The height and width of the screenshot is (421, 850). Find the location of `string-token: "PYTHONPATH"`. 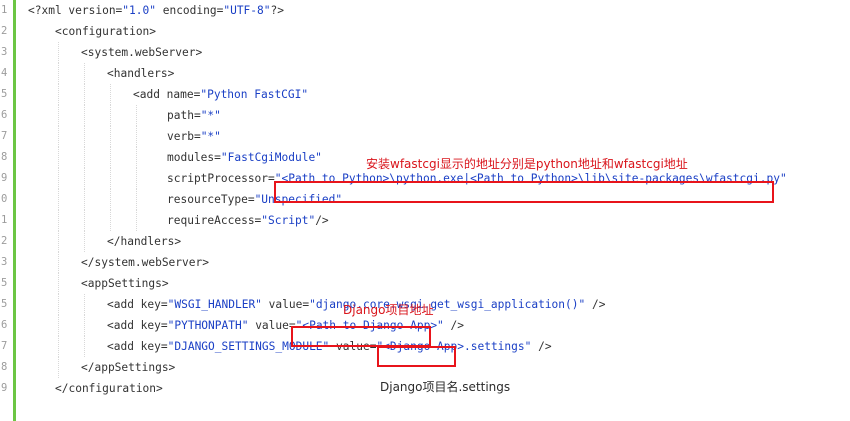

string-token: "PYTHONPATH" is located at coordinates (208, 325).